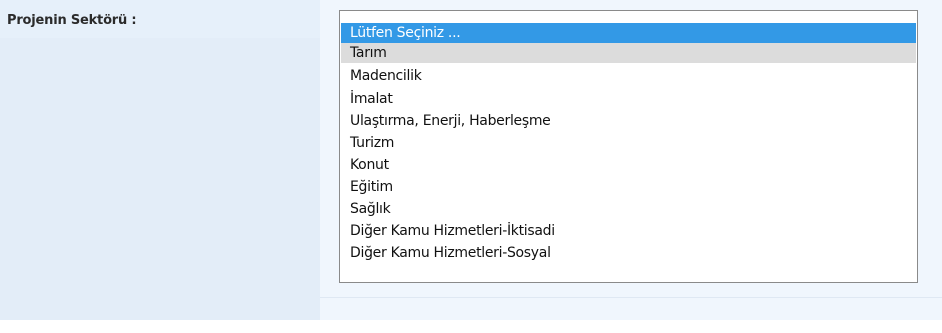  I want to click on sector-option-imalat: İmalat, so click(628, 99).